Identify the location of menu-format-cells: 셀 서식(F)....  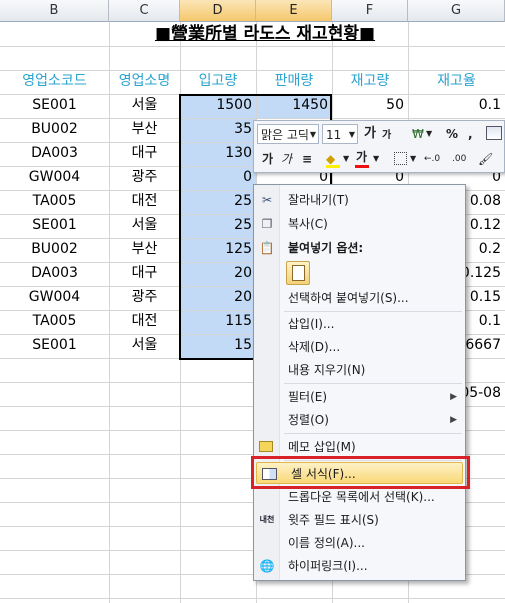
(359, 473).